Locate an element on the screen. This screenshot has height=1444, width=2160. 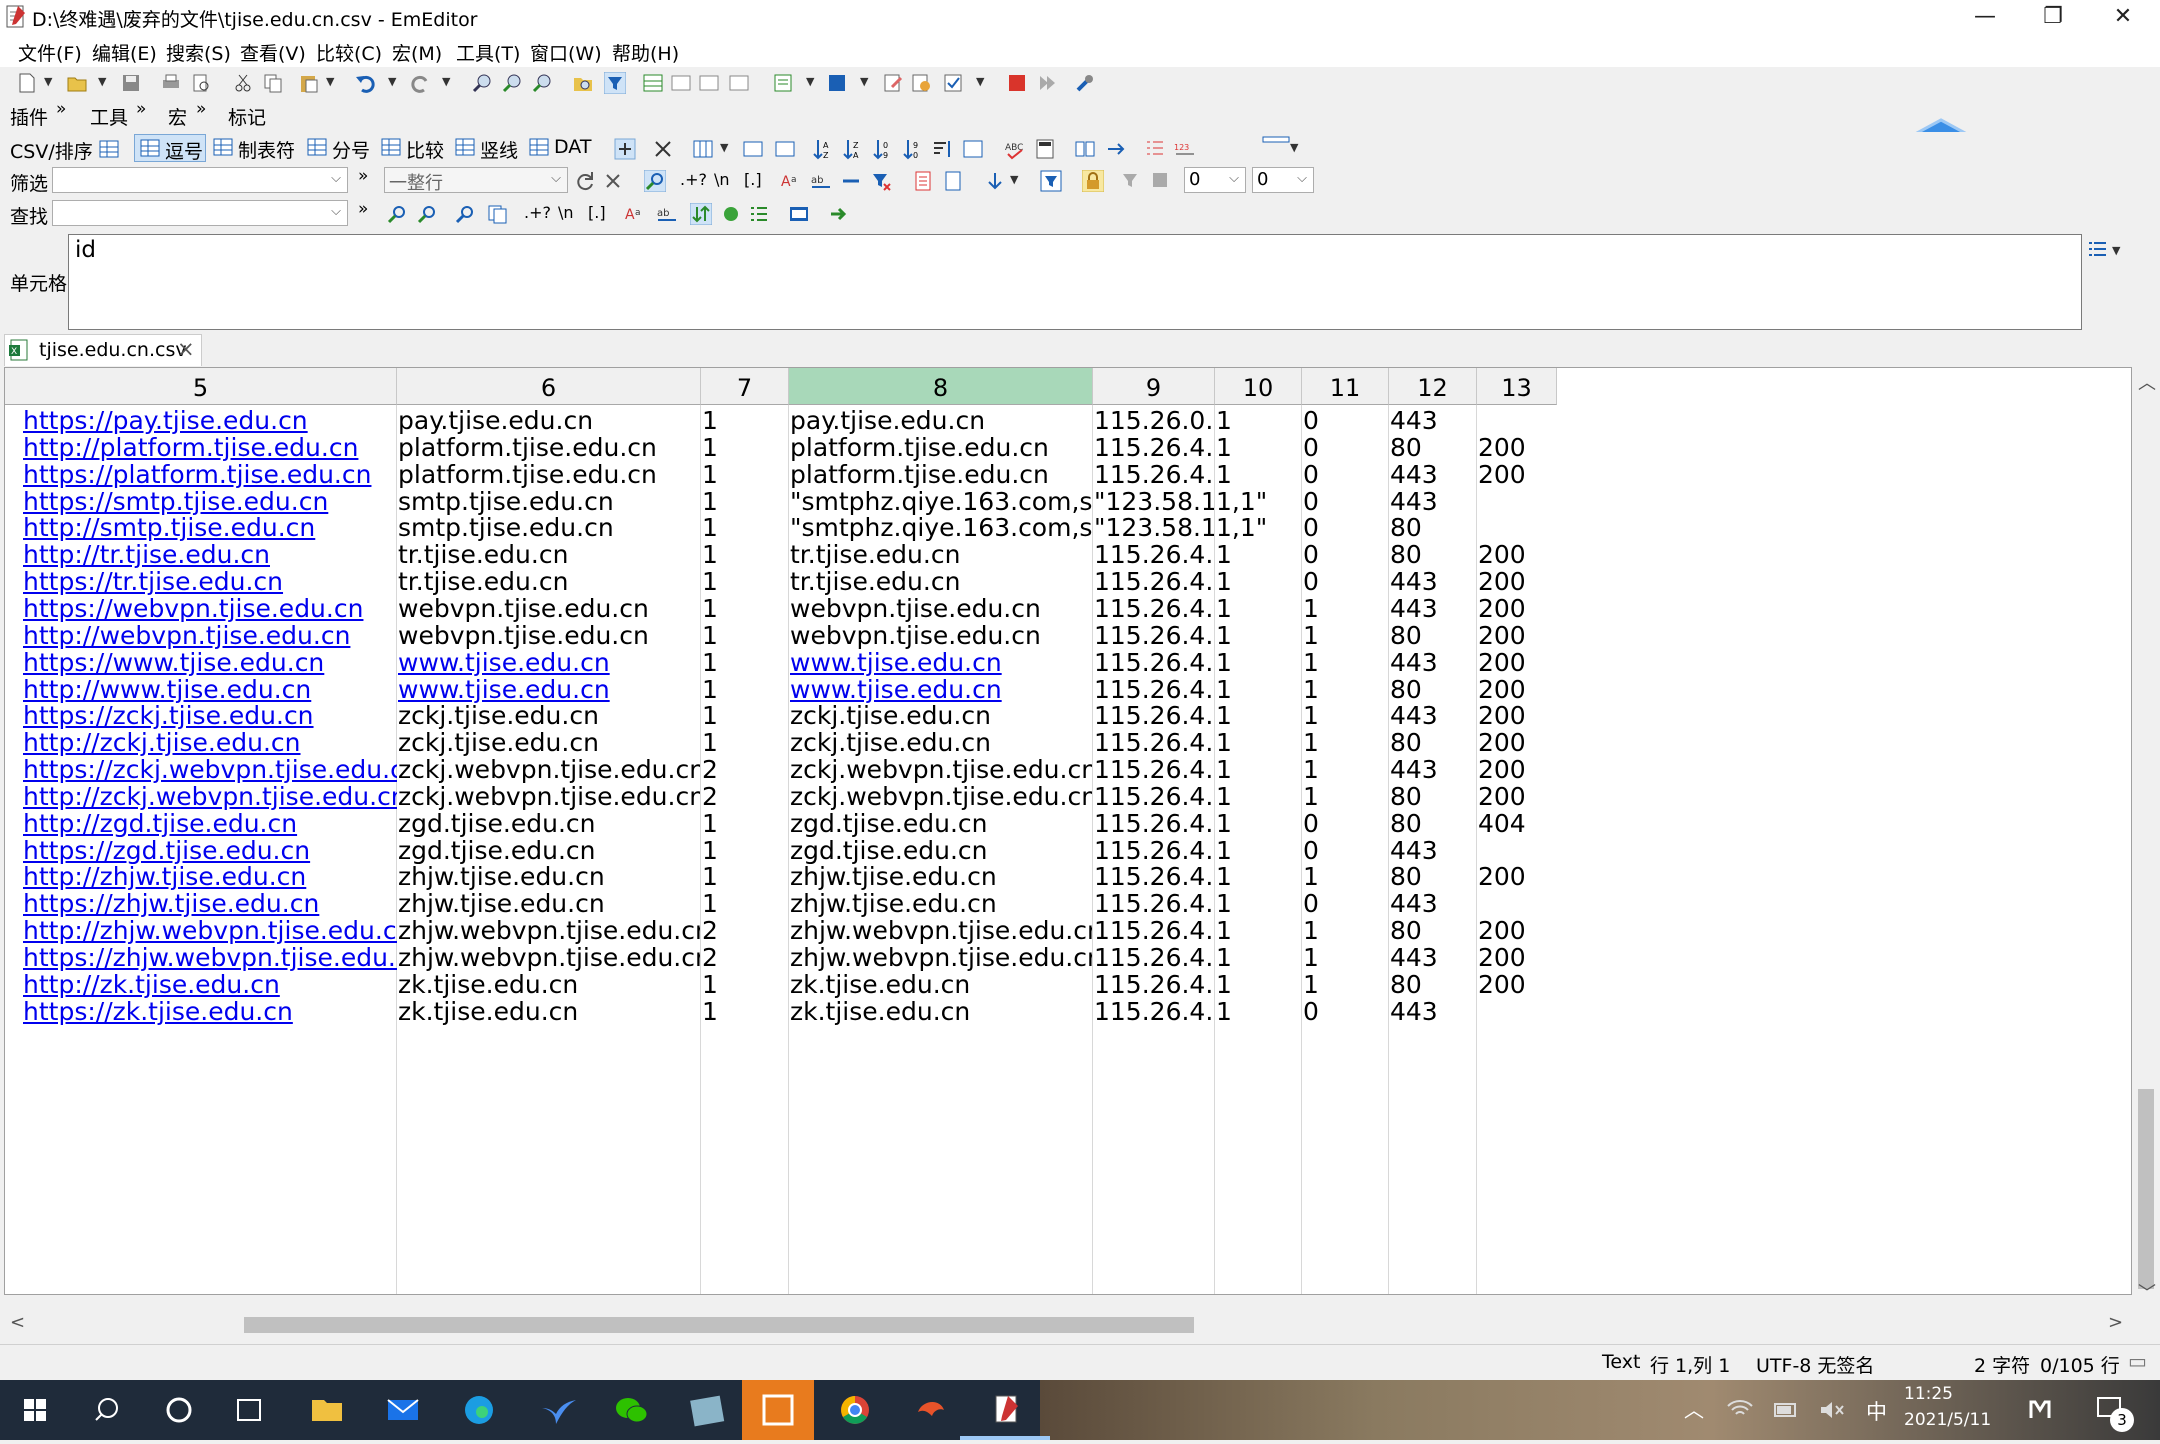
filter-find-icon is located at coordinates (655, 181).